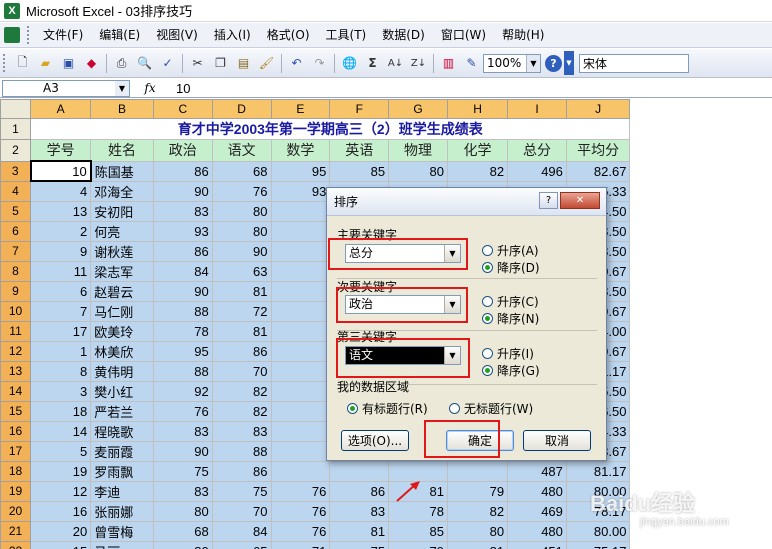 The width and height of the screenshot is (772, 549). What do you see at coordinates (243, 63) in the screenshot?
I see `paste-icon: ▤` at bounding box center [243, 63].